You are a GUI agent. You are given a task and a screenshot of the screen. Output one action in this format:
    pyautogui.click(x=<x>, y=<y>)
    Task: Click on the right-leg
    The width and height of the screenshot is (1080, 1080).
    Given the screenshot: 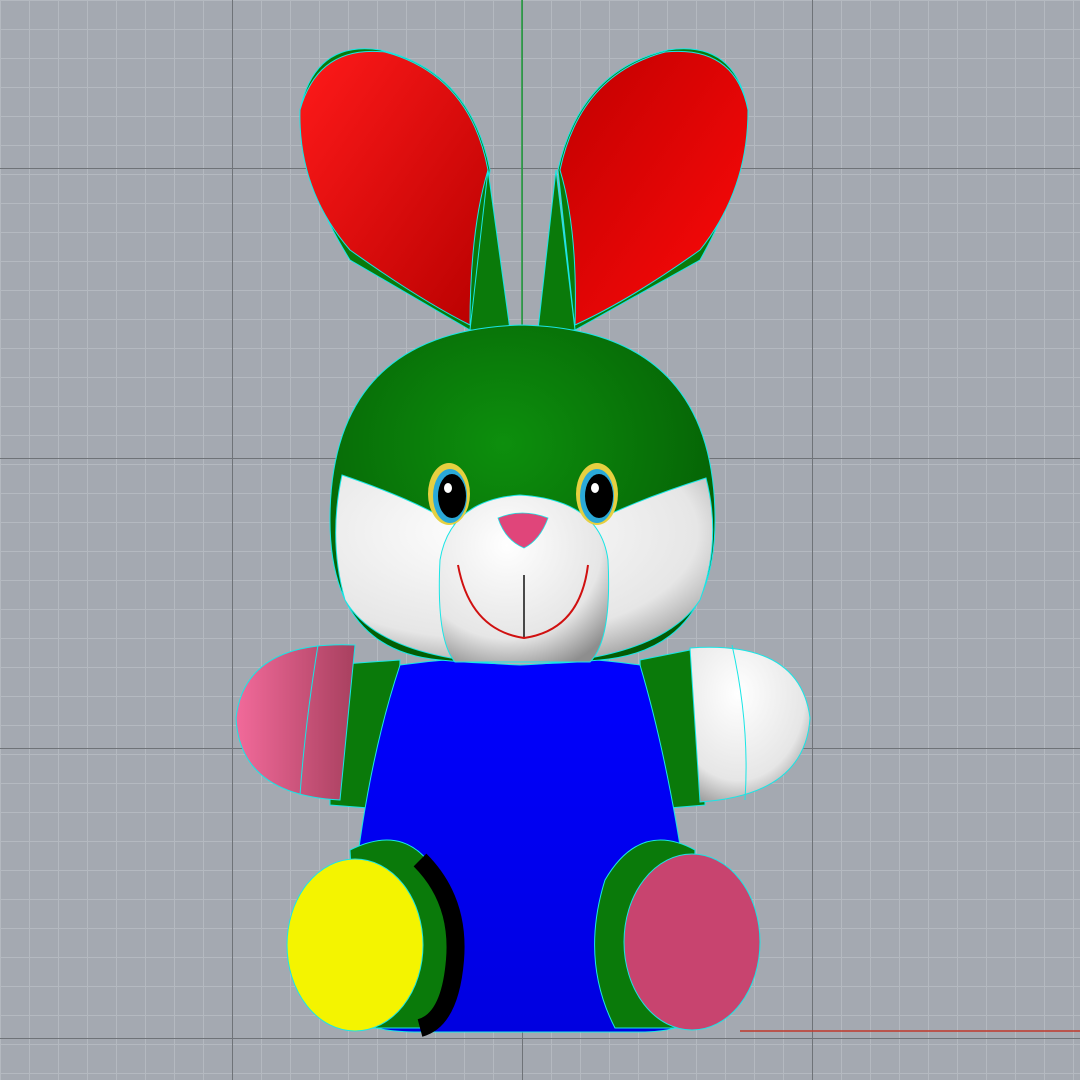 What is the action you would take?
    pyautogui.click(x=677, y=935)
    